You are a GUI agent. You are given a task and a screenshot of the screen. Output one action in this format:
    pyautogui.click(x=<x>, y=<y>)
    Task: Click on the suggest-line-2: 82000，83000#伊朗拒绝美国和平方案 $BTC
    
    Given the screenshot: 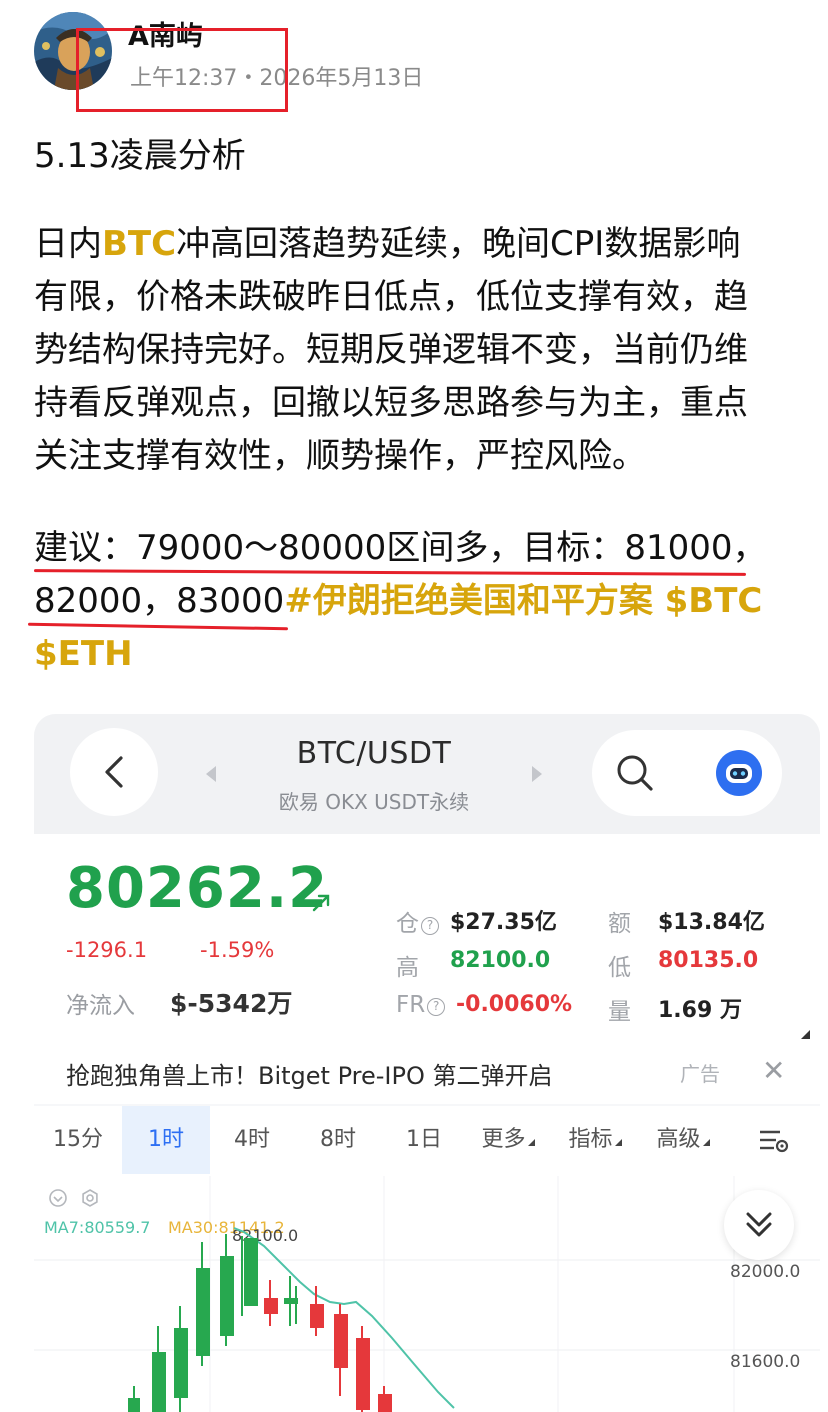 What is the action you would take?
    pyautogui.click(x=398, y=601)
    